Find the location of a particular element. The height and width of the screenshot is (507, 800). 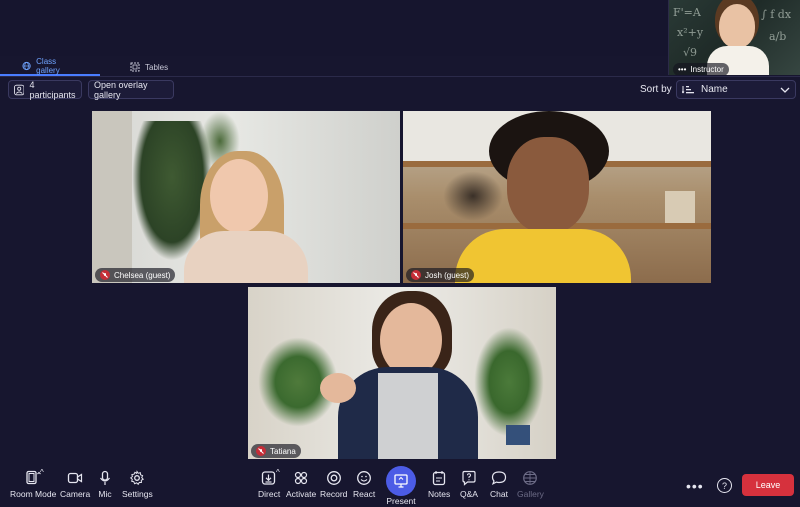

globe-icon is located at coordinates (26, 66).